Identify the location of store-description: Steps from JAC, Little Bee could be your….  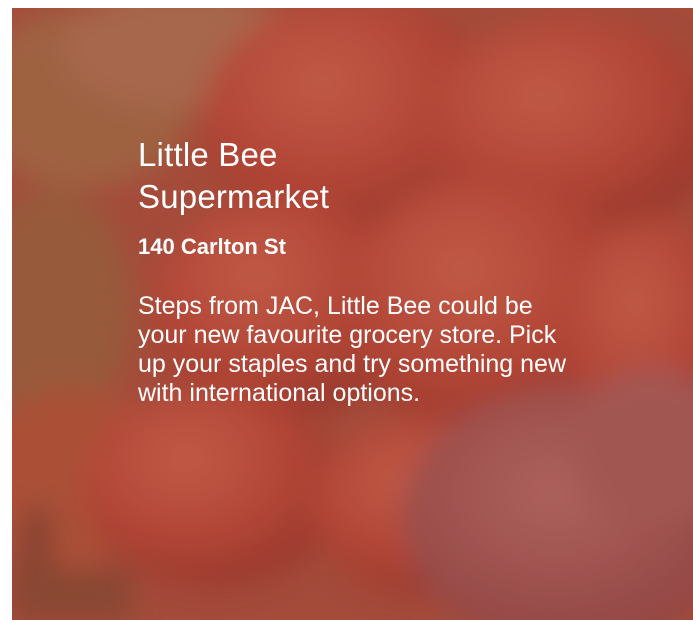
(352, 349).